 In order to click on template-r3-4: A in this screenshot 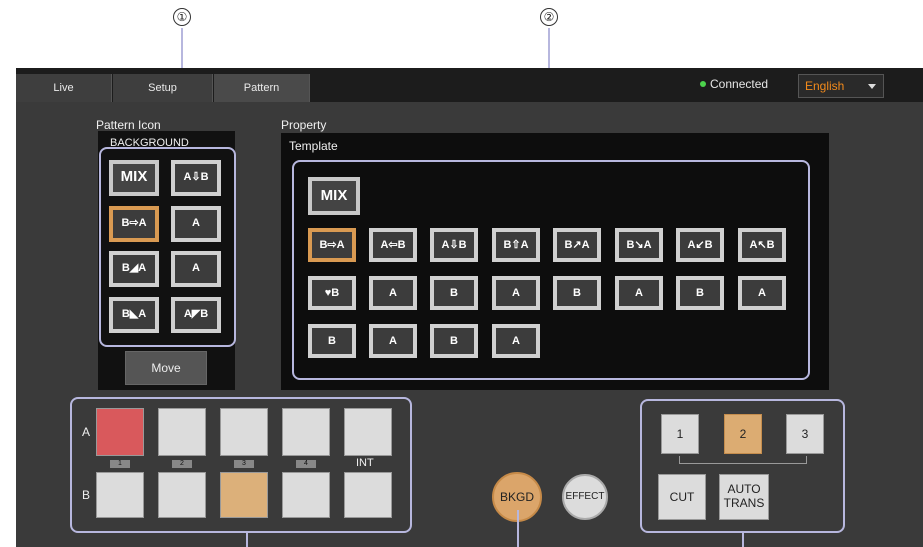, I will do `click(516, 341)`.